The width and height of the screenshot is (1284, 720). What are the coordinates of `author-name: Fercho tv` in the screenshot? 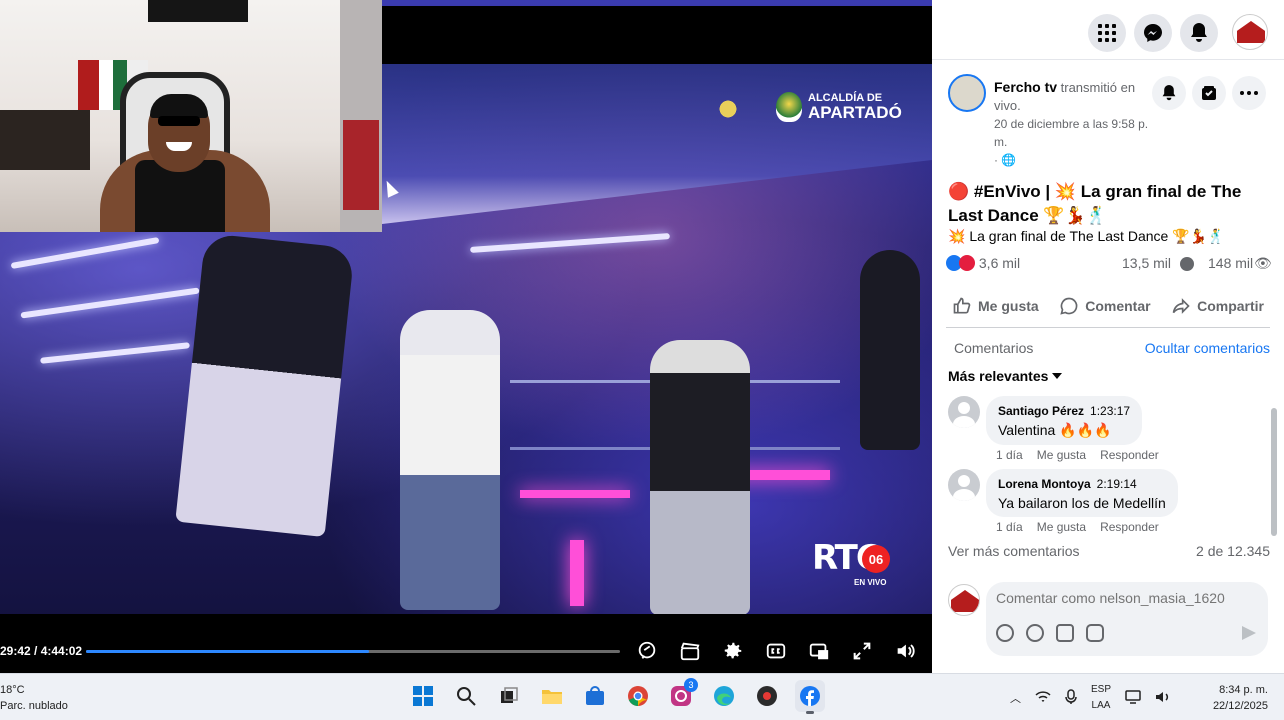 It's located at (1025, 87).